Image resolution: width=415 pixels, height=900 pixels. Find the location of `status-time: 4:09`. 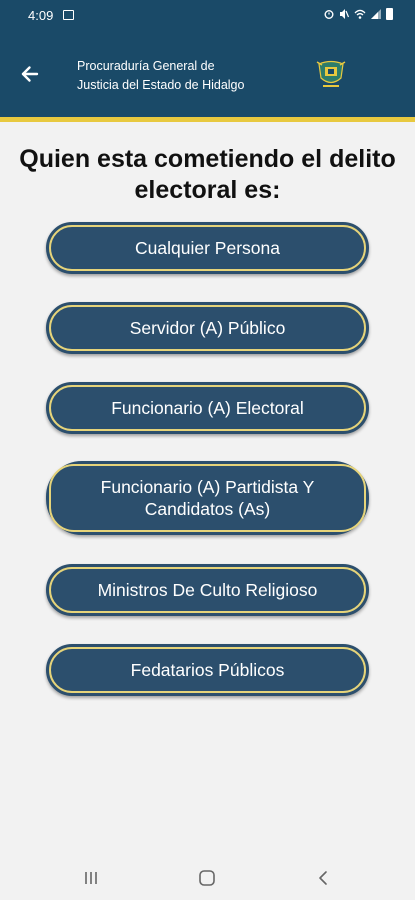

status-time: 4:09 is located at coordinates (41, 15).